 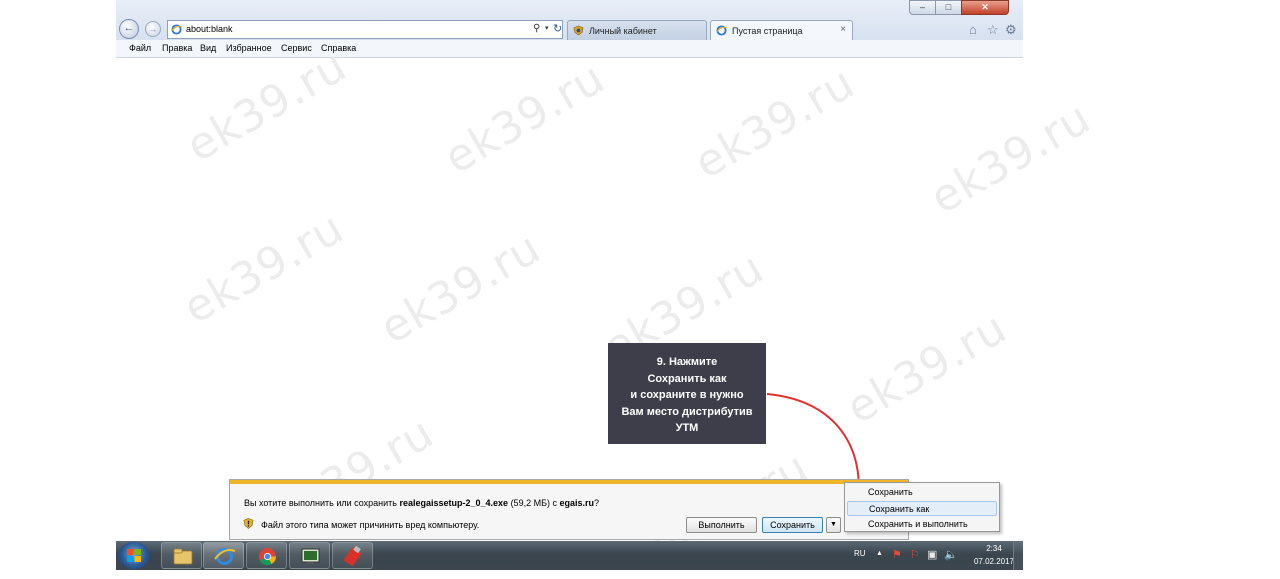 What do you see at coordinates (721, 525) in the screenshot?
I see `run-button: Выполнить` at bounding box center [721, 525].